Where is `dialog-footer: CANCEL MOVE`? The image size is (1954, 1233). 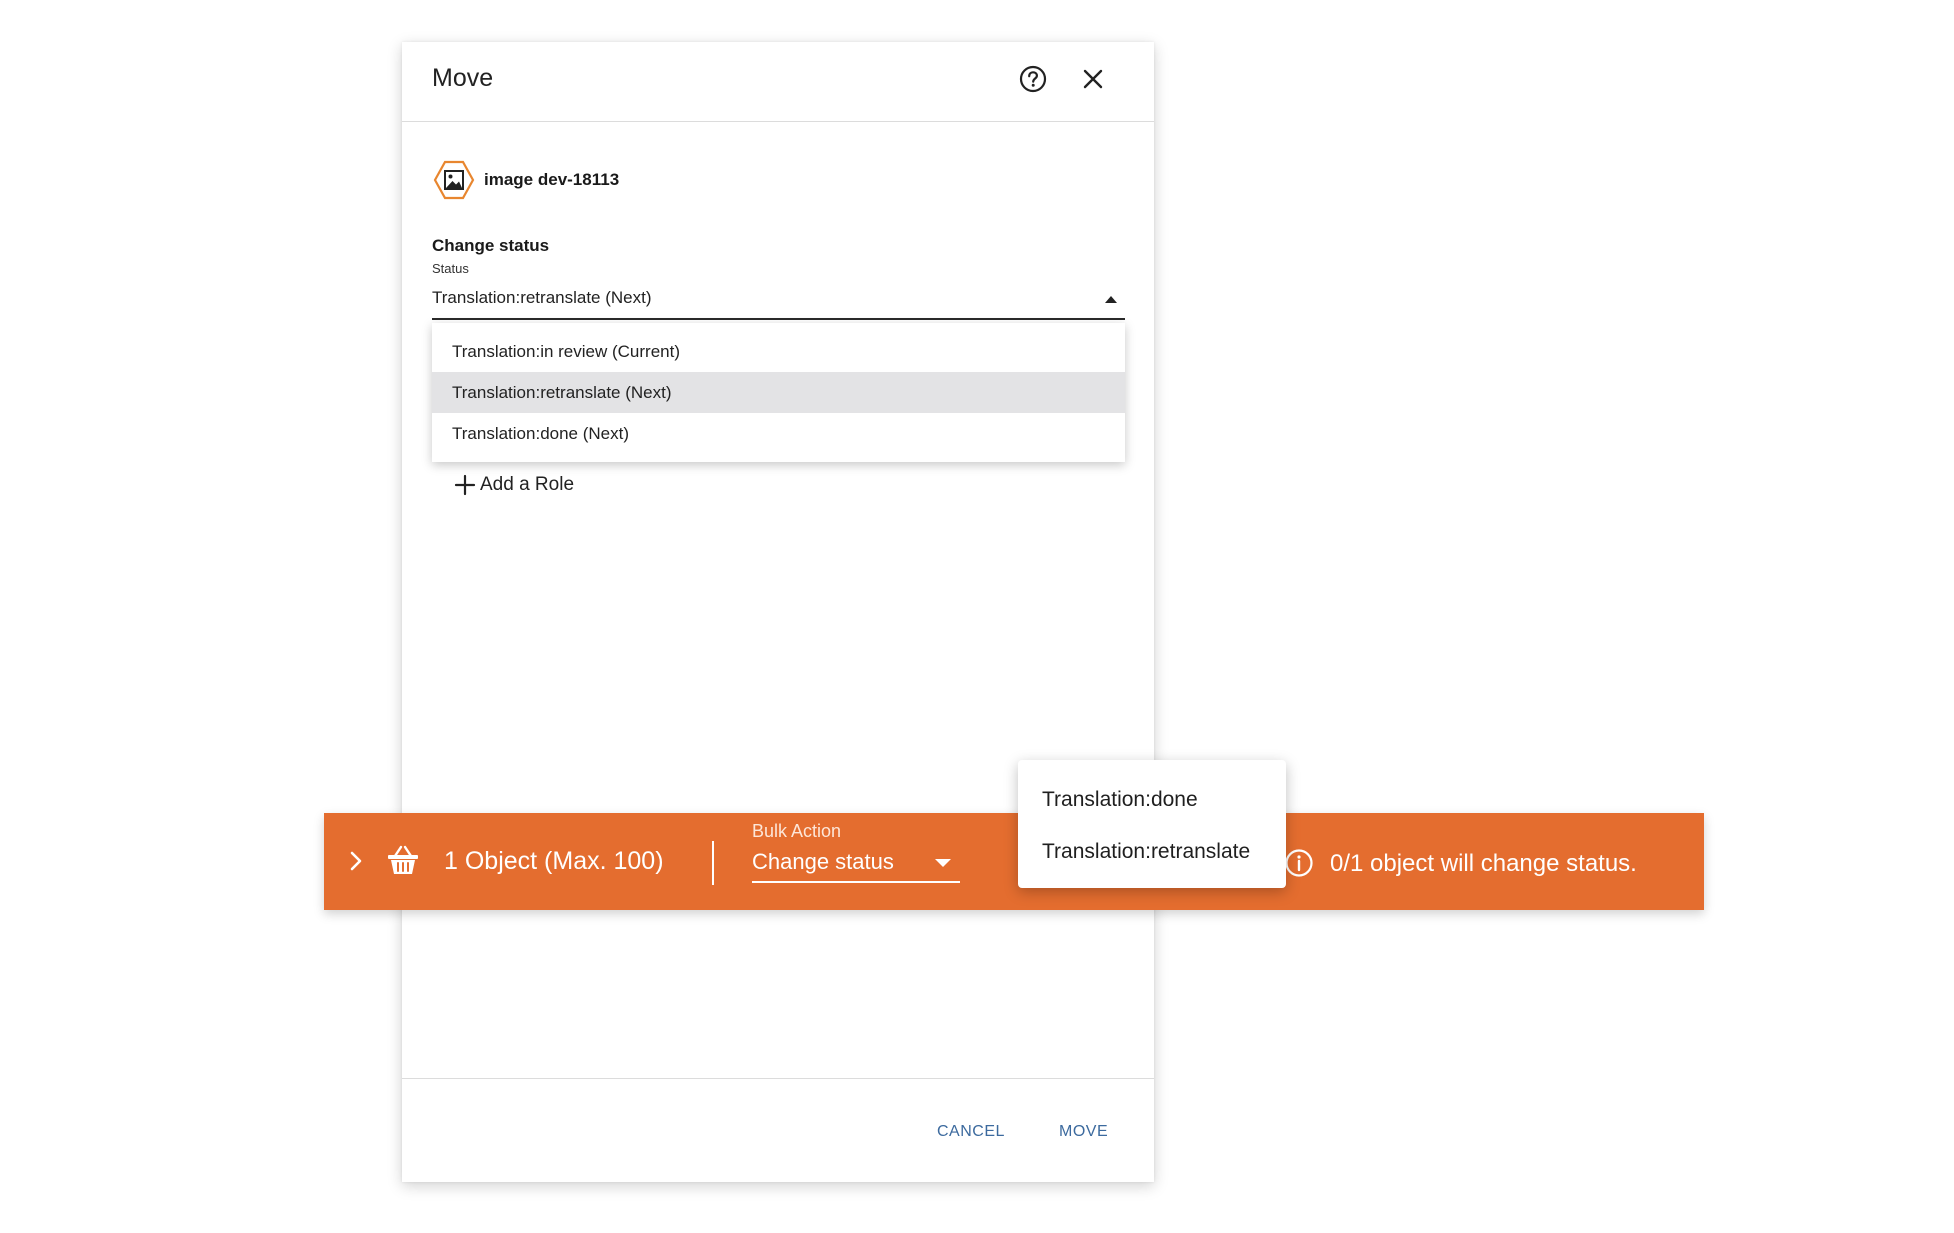 dialog-footer: CANCEL MOVE is located at coordinates (778, 1130).